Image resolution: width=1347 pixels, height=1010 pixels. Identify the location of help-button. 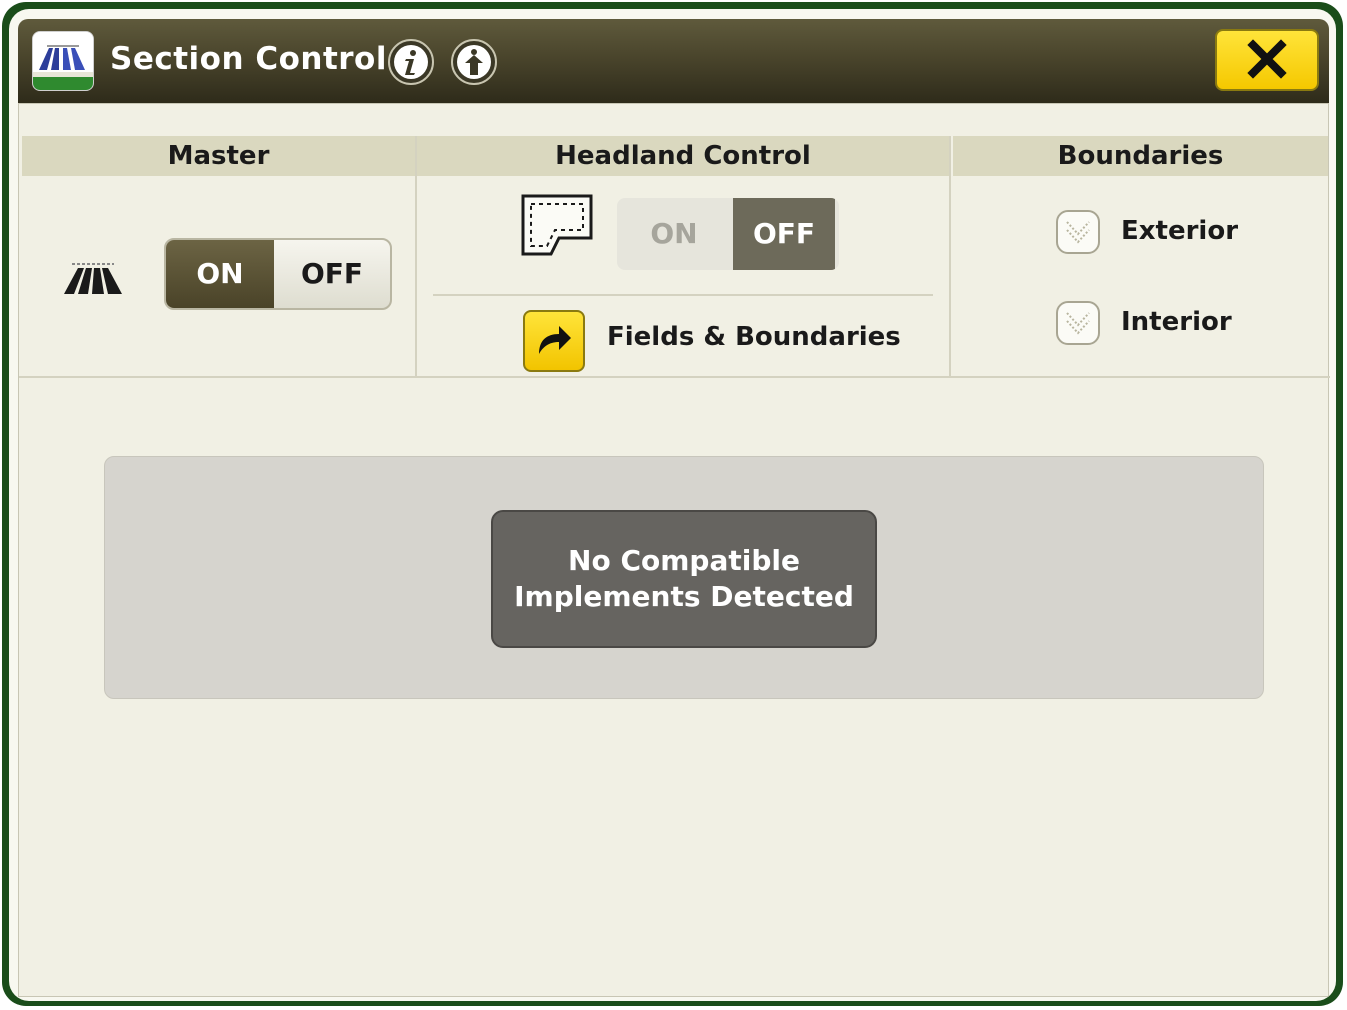
(474, 62).